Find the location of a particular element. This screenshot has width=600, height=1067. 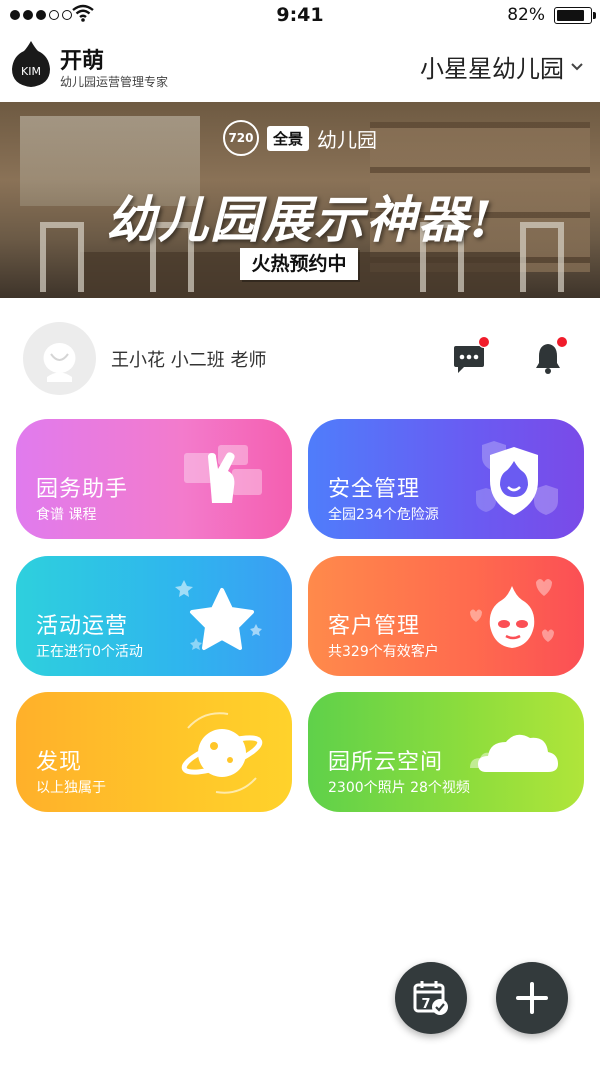

shield-mascot-icon is located at coordinates (517, 478).